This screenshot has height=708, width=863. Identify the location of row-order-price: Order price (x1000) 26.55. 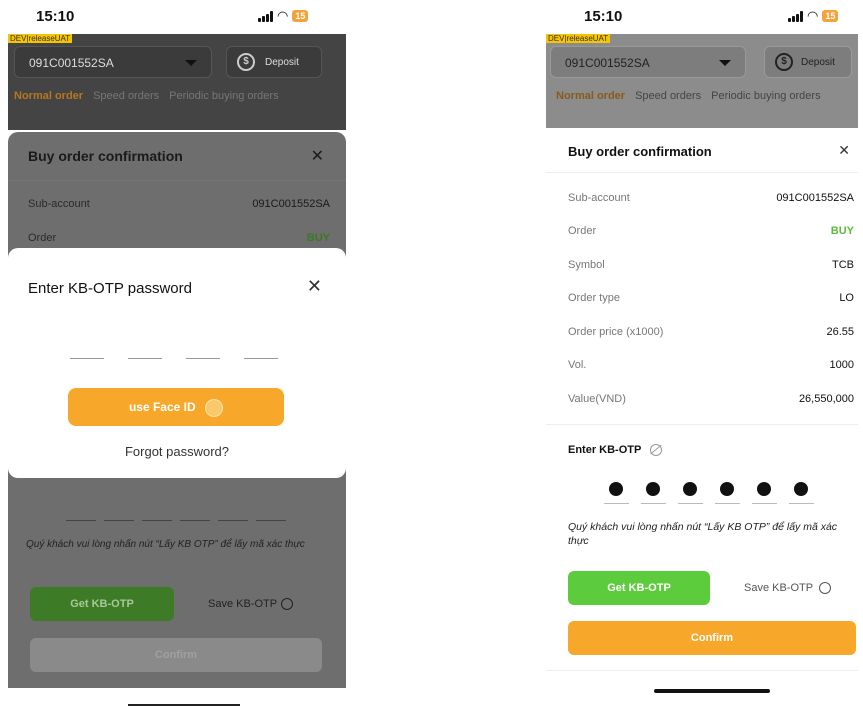
(711, 332).